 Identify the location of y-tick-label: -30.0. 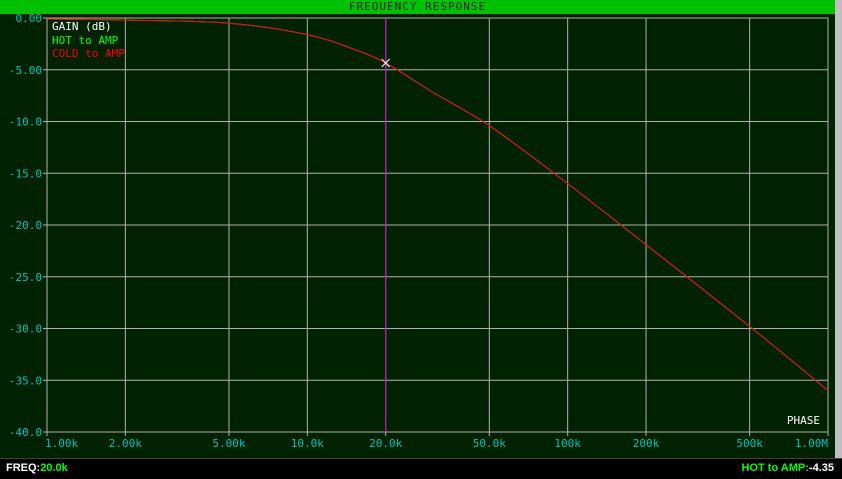
(25, 329).